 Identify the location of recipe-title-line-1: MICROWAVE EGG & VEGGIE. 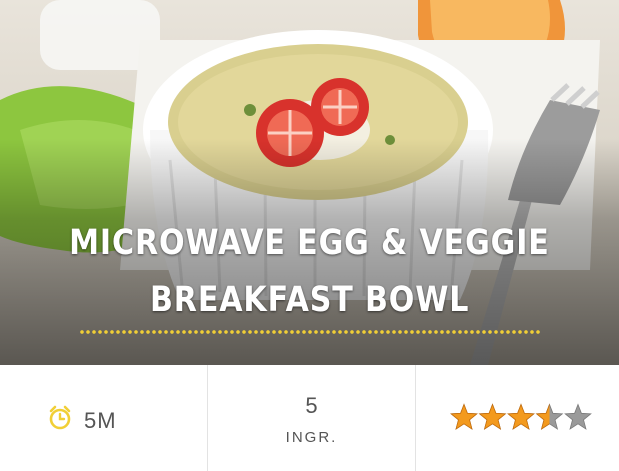
(309, 243).